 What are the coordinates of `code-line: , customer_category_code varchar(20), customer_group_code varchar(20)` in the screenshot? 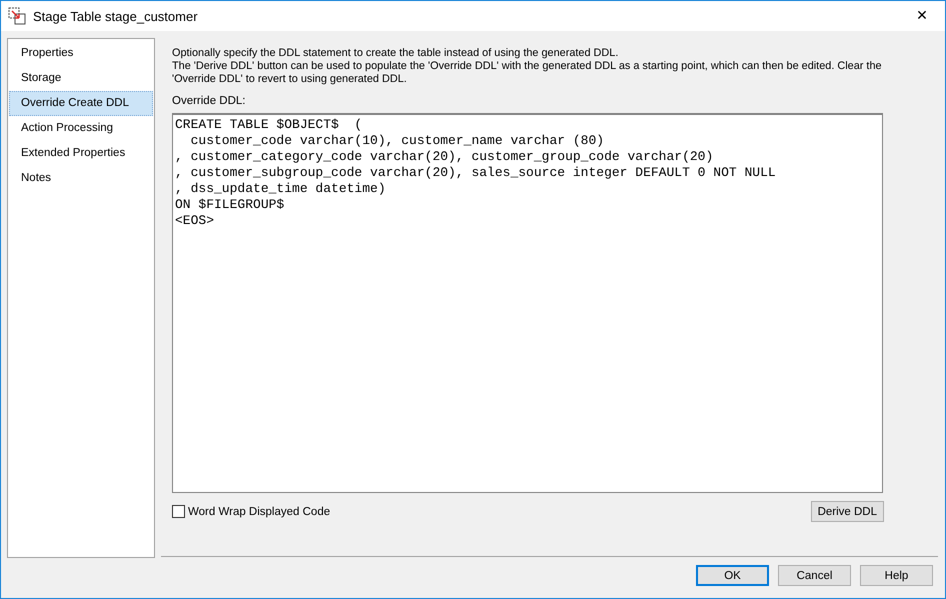 It's located at (444, 157).